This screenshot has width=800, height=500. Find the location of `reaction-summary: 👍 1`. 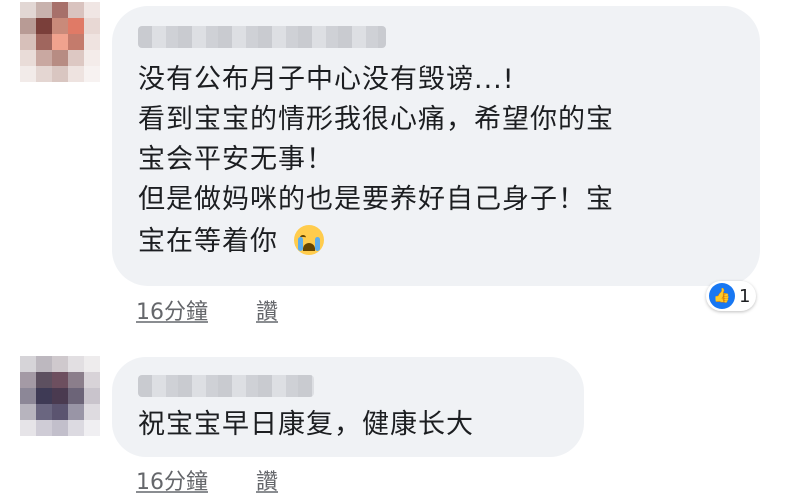

reaction-summary: 👍 1 is located at coordinates (731, 296).